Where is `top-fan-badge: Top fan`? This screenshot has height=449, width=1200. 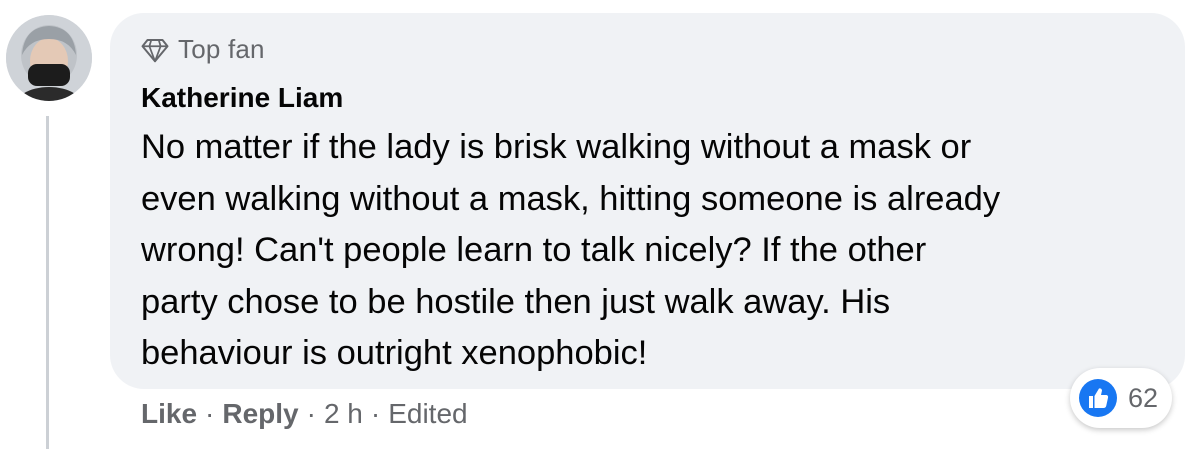 top-fan-badge: Top fan is located at coordinates (202, 49).